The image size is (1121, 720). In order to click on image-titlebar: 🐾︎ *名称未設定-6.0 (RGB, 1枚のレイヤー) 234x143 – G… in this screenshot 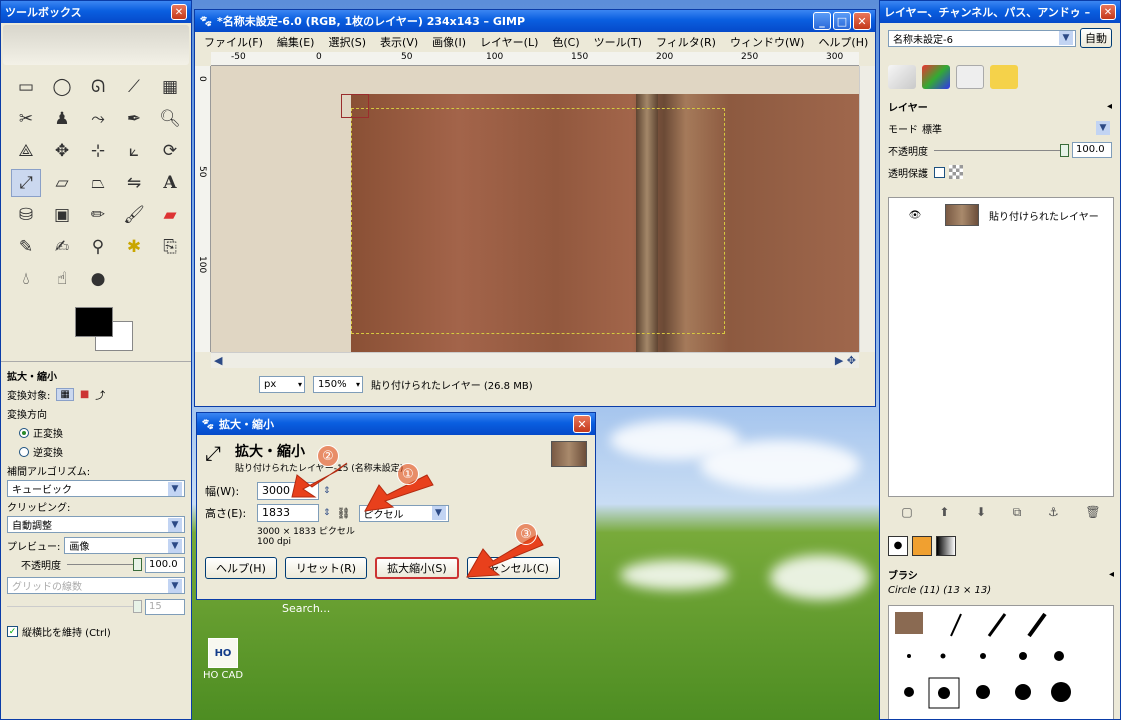, I will do `click(535, 21)`.